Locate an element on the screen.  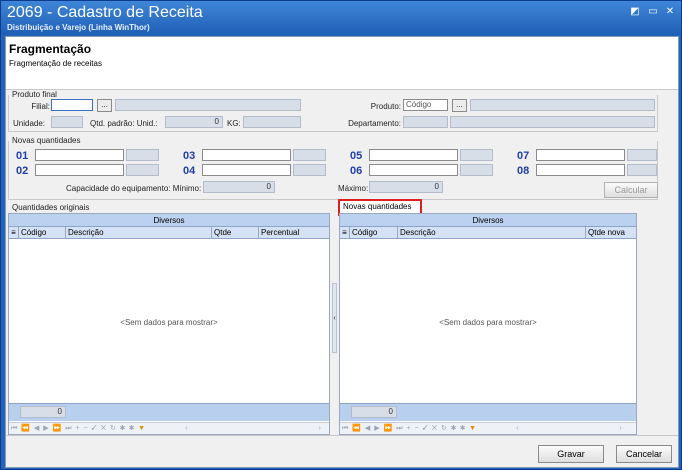
slot-01-unit is located at coordinates (142, 155).